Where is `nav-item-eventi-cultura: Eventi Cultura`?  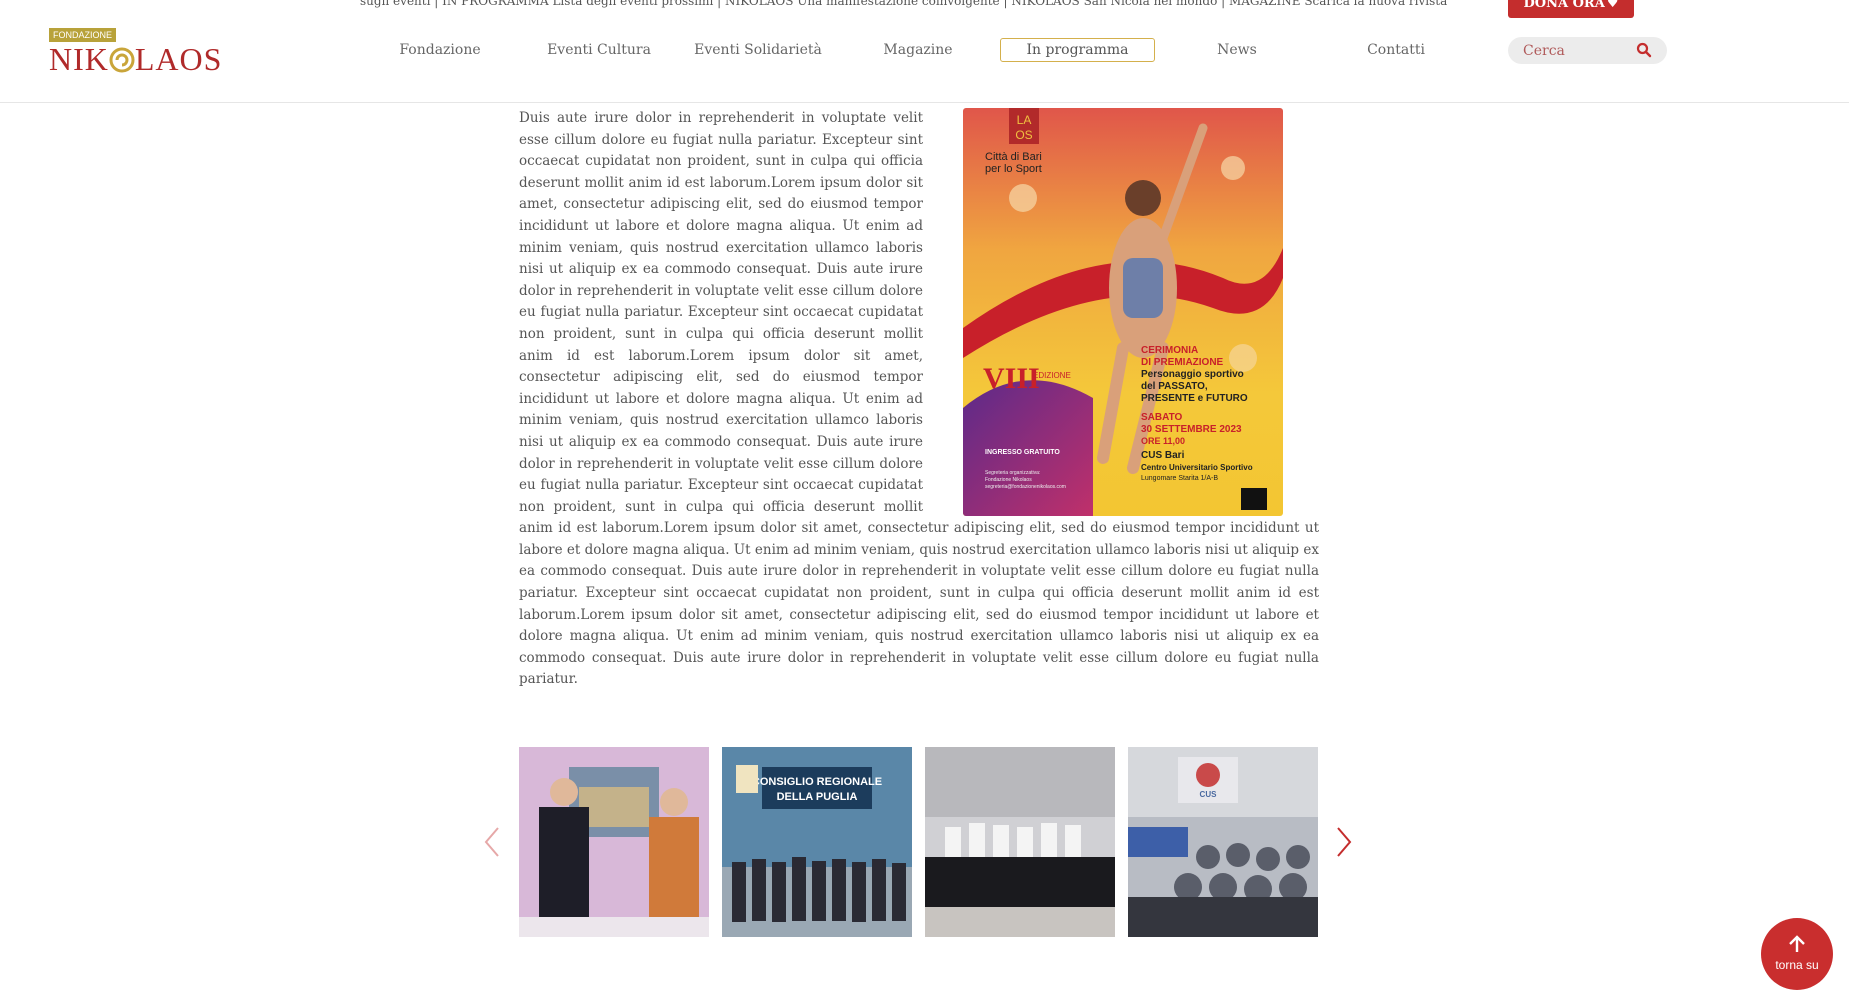
nav-item-eventi-cultura: Eventi Cultura is located at coordinates (599, 50).